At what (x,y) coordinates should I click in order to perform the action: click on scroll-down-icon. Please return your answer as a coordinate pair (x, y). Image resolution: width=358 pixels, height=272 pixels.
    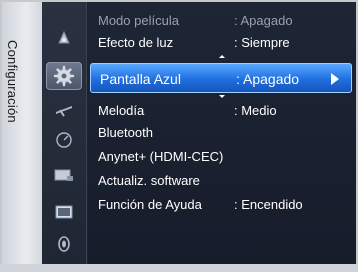
    Looking at the image, I should click on (222, 96).